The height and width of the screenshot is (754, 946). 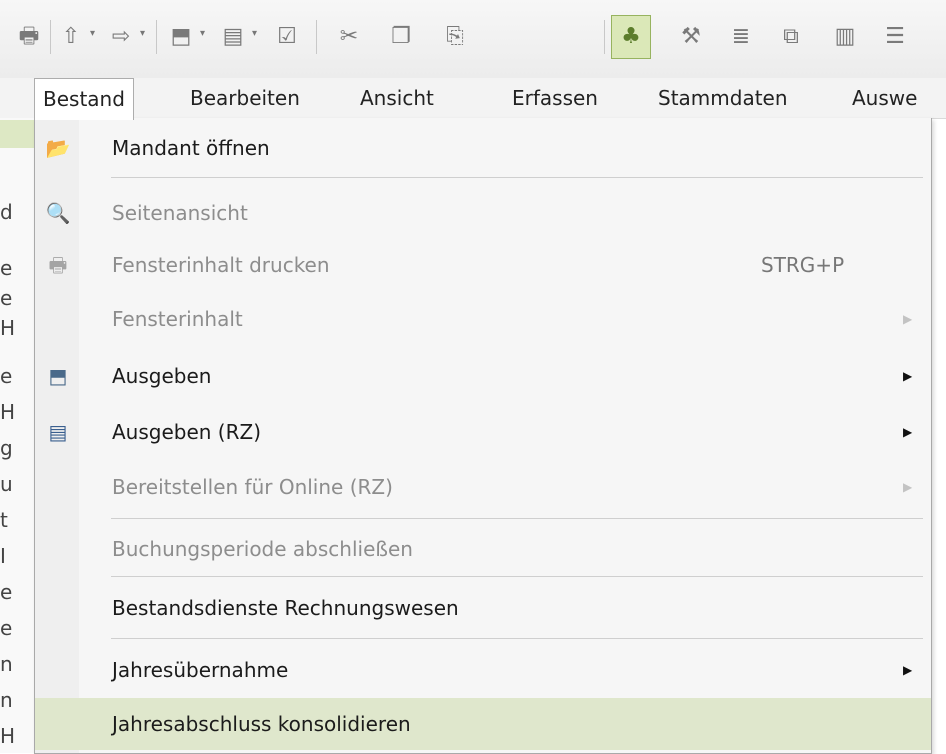 What do you see at coordinates (58, 213) in the screenshot?
I see `print-preview-icon: 🔍` at bounding box center [58, 213].